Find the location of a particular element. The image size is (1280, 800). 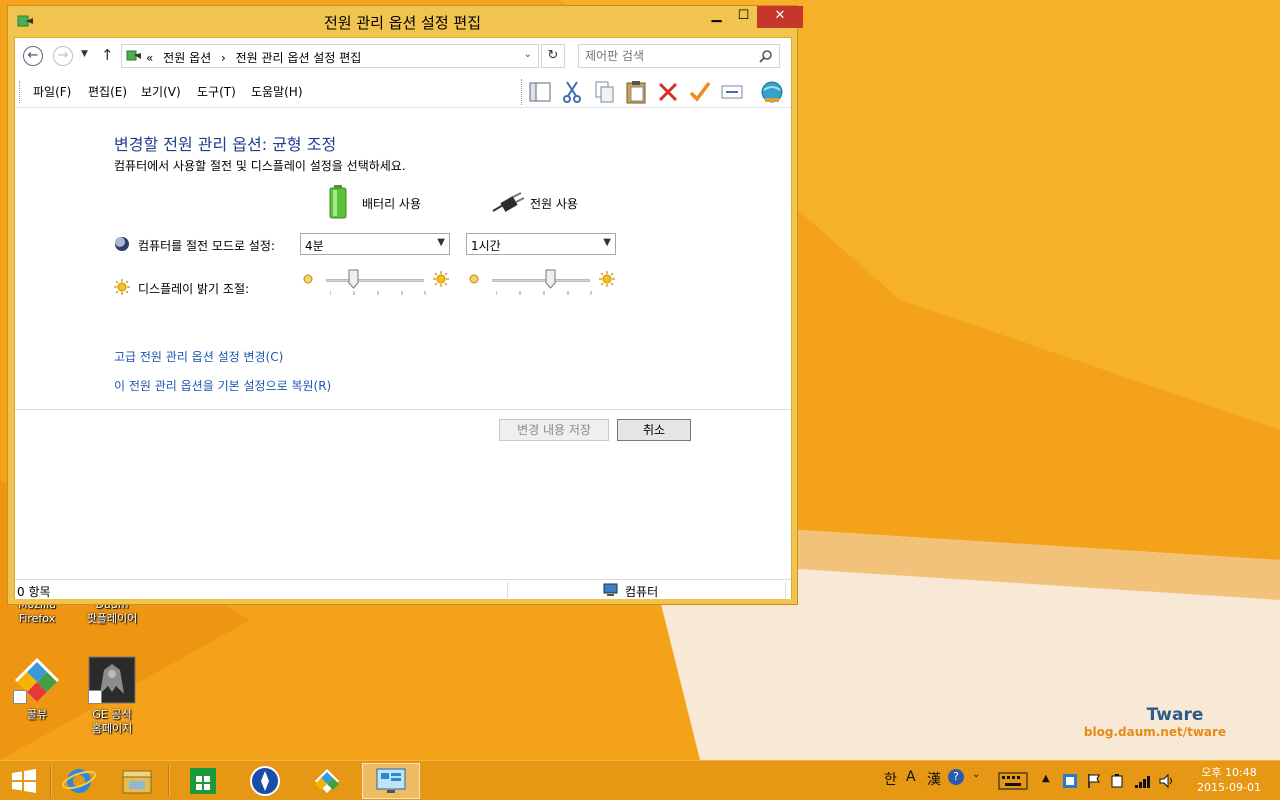

slider-ticks is located at coordinates (544, 293).